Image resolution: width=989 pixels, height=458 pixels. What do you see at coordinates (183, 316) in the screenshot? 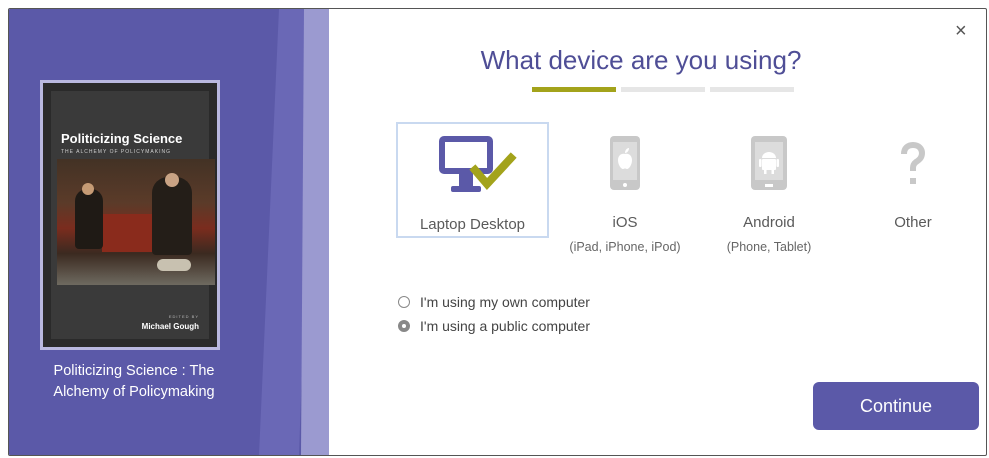
I see `cover-editor-label: EDITED BY` at bounding box center [183, 316].